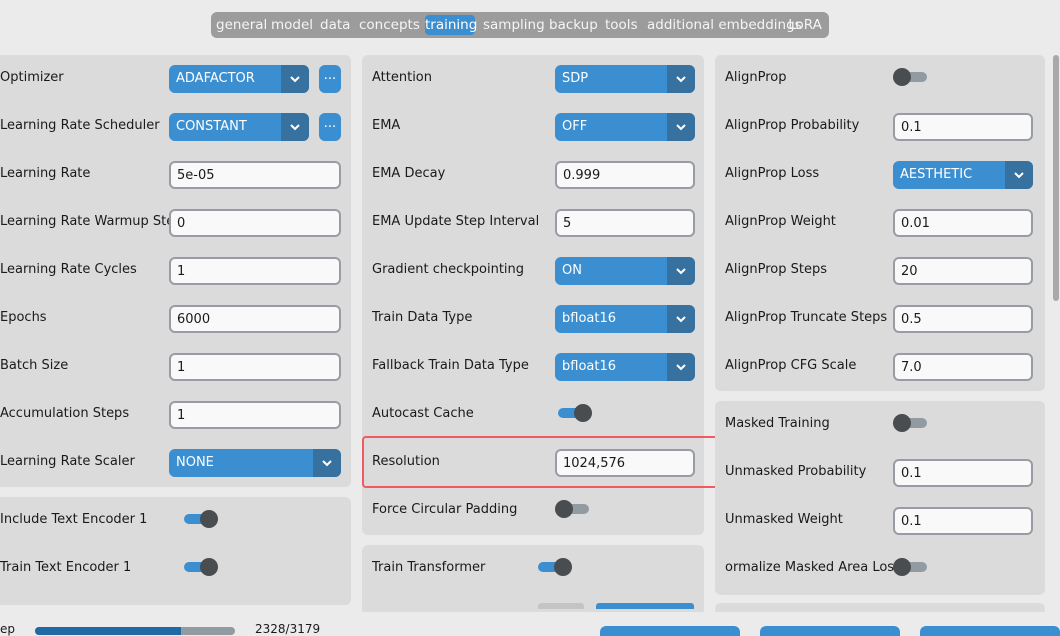 This screenshot has height=636, width=1060. What do you see at coordinates (255, 223) in the screenshot?
I see `warmup-input` at bounding box center [255, 223].